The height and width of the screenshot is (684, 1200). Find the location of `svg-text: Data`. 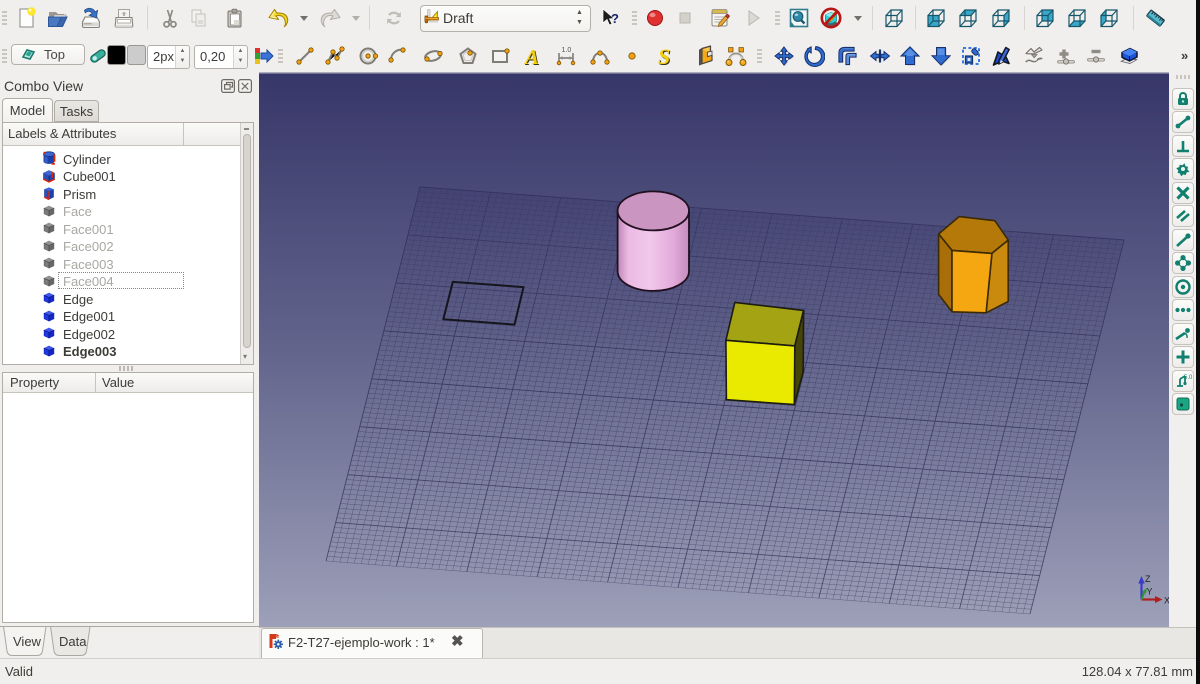

svg-text: Data is located at coordinates (73, 641).